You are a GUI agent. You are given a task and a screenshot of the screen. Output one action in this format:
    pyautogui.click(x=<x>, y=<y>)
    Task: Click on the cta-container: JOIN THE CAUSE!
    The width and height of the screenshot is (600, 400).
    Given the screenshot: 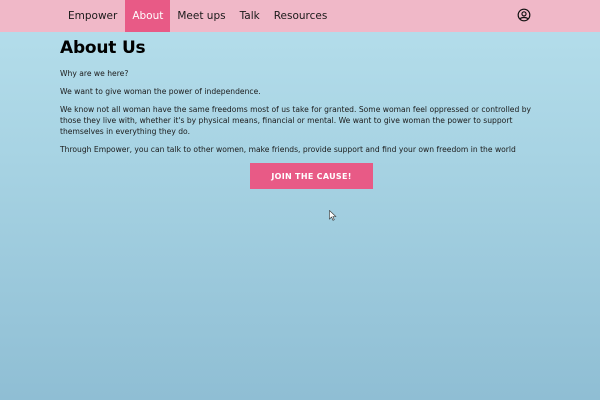 What is the action you would take?
    pyautogui.click(x=311, y=176)
    